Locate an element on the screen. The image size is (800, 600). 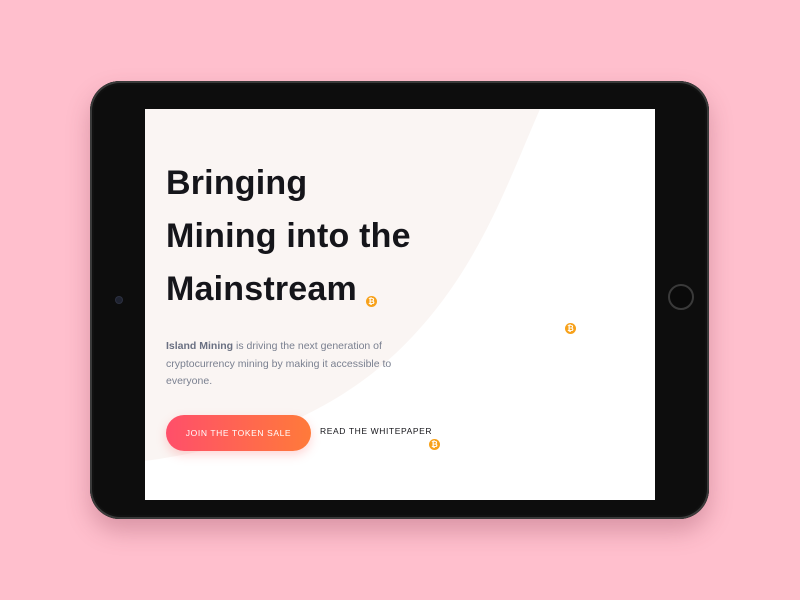
read-whitepaper-link: READ THE WHITEPAPER is located at coordinates (376, 431).